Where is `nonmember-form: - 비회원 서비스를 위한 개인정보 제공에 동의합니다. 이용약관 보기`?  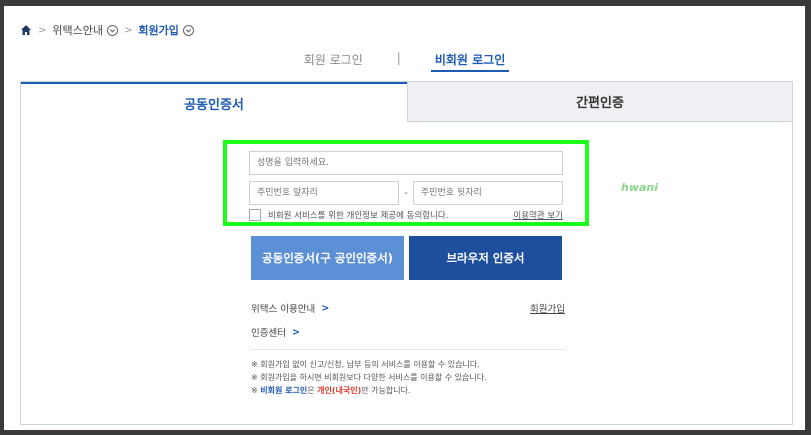 nonmember-form: - 비회원 서비스를 위한 개인정보 제공에 동의합니다. 이용약관 보기 is located at coordinates (406, 183).